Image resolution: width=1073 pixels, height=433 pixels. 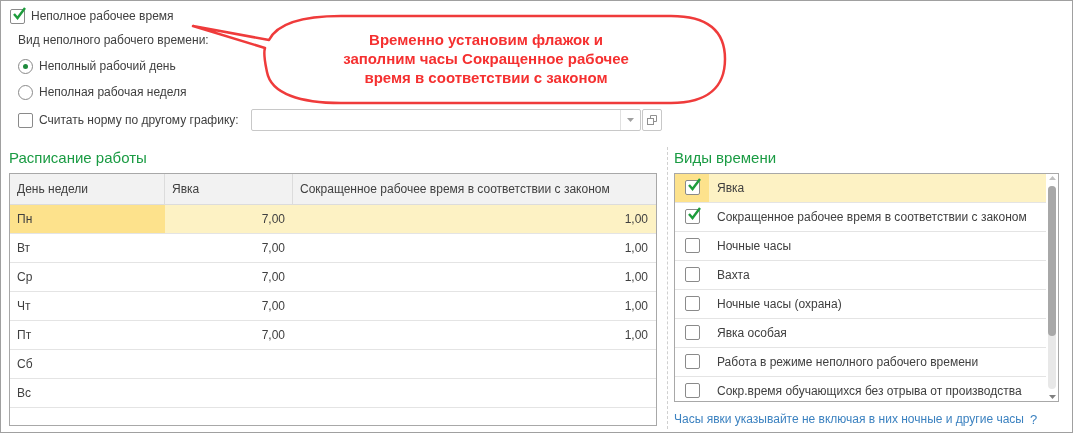 What do you see at coordinates (486, 58) in the screenshot?
I see `callout-text: Временно установим флажок и заполним часы Сокращенное рабочее время в соответствии с законом` at bounding box center [486, 58].